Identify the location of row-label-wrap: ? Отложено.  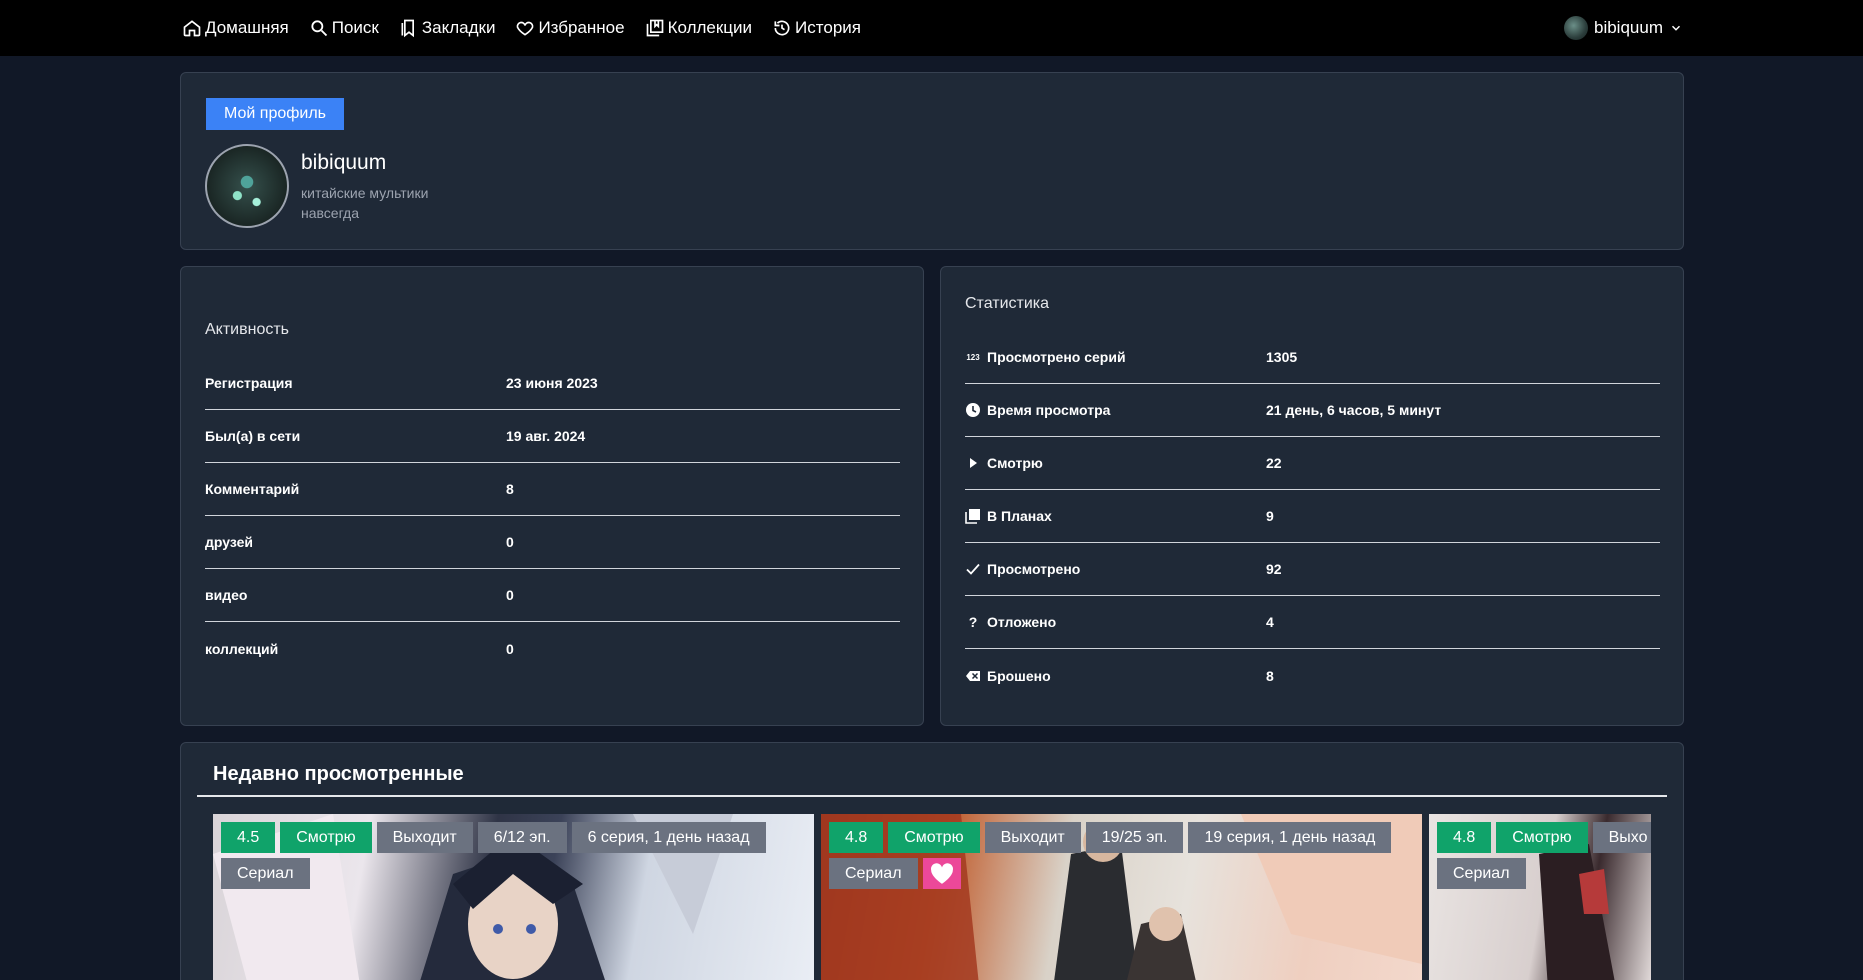
(1115, 622).